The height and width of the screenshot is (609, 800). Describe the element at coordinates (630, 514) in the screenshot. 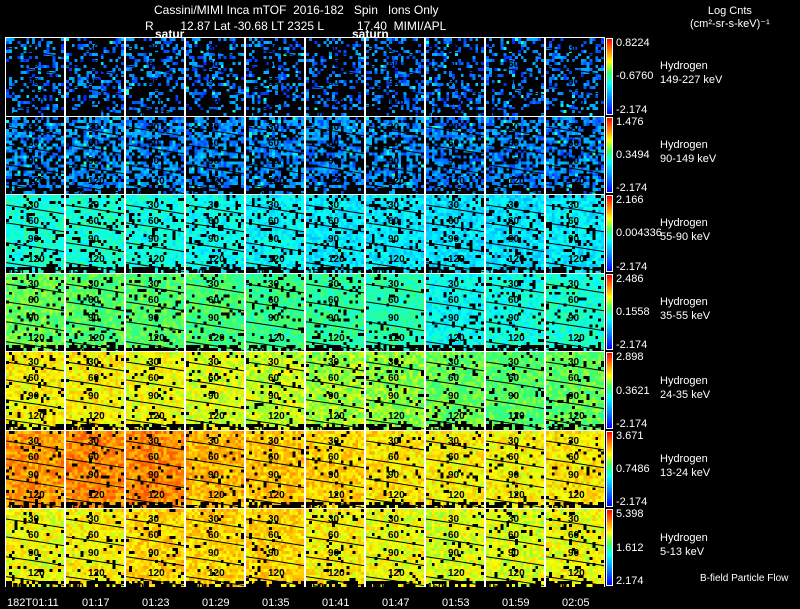

I see `colorbar-max-label: 5.398` at that location.